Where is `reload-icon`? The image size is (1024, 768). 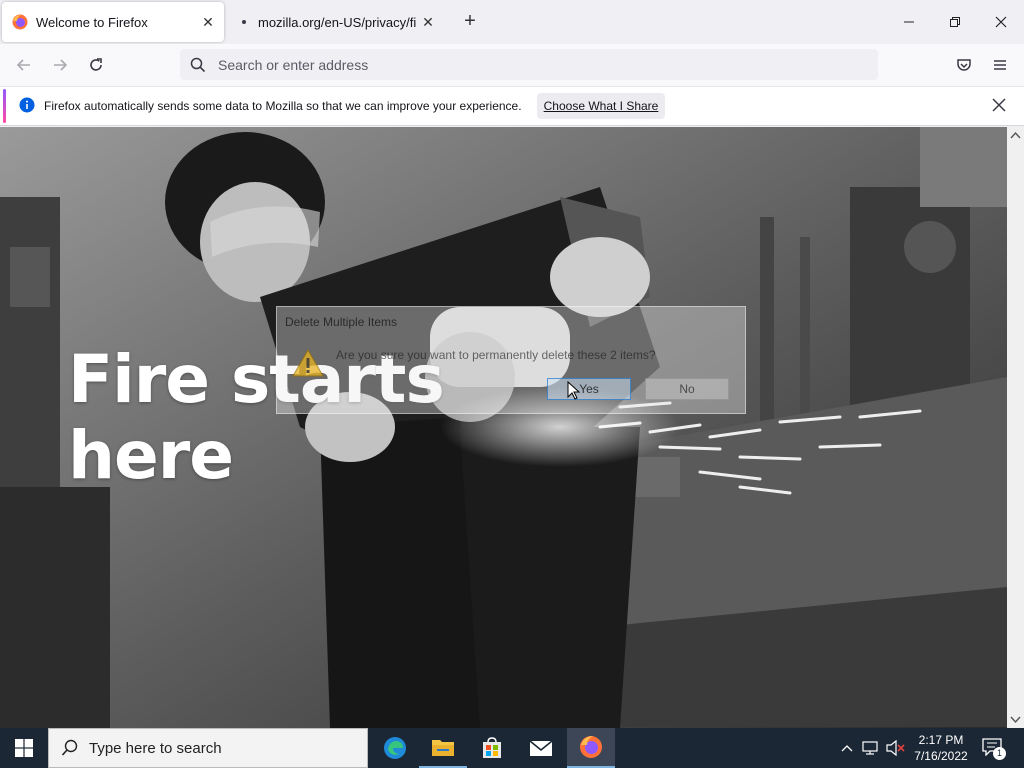 reload-icon is located at coordinates (96, 64).